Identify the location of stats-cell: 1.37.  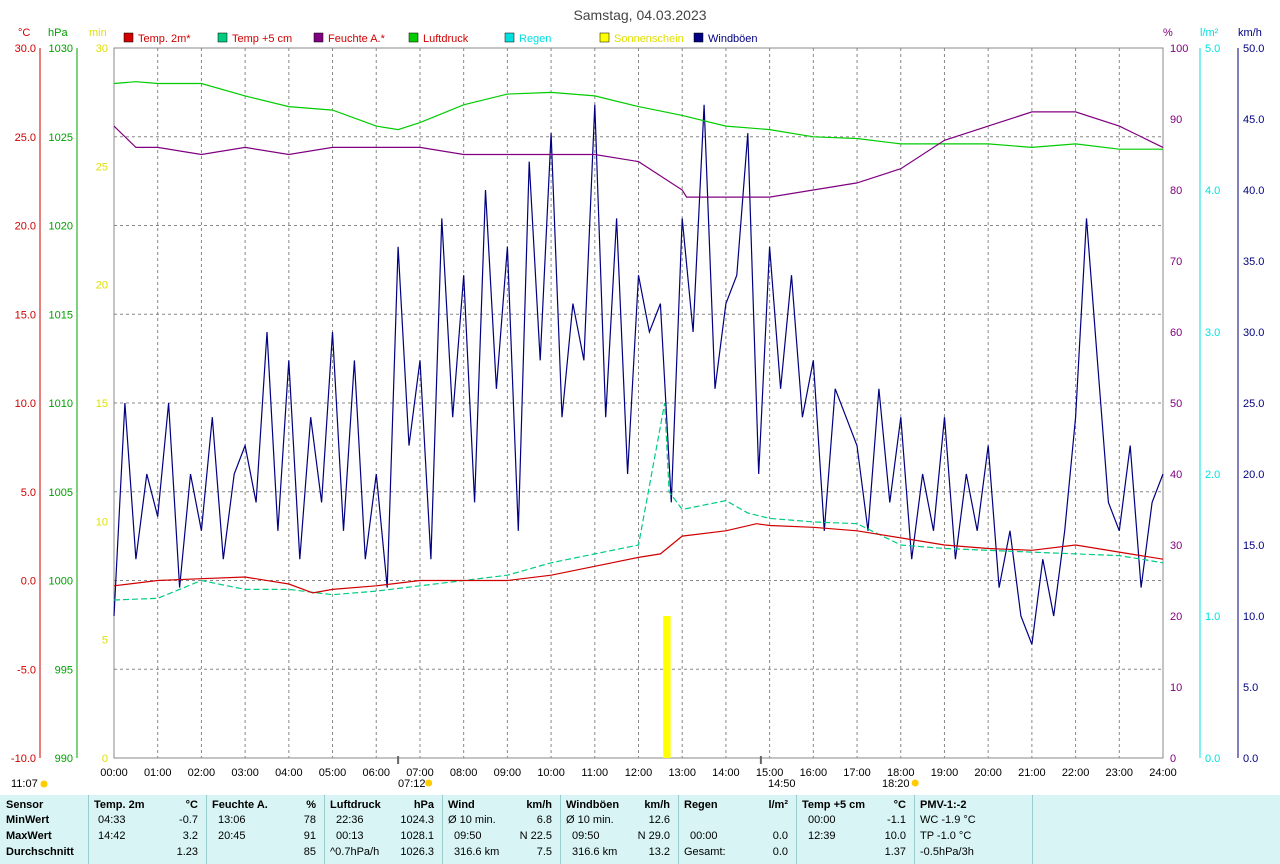
(895, 852).